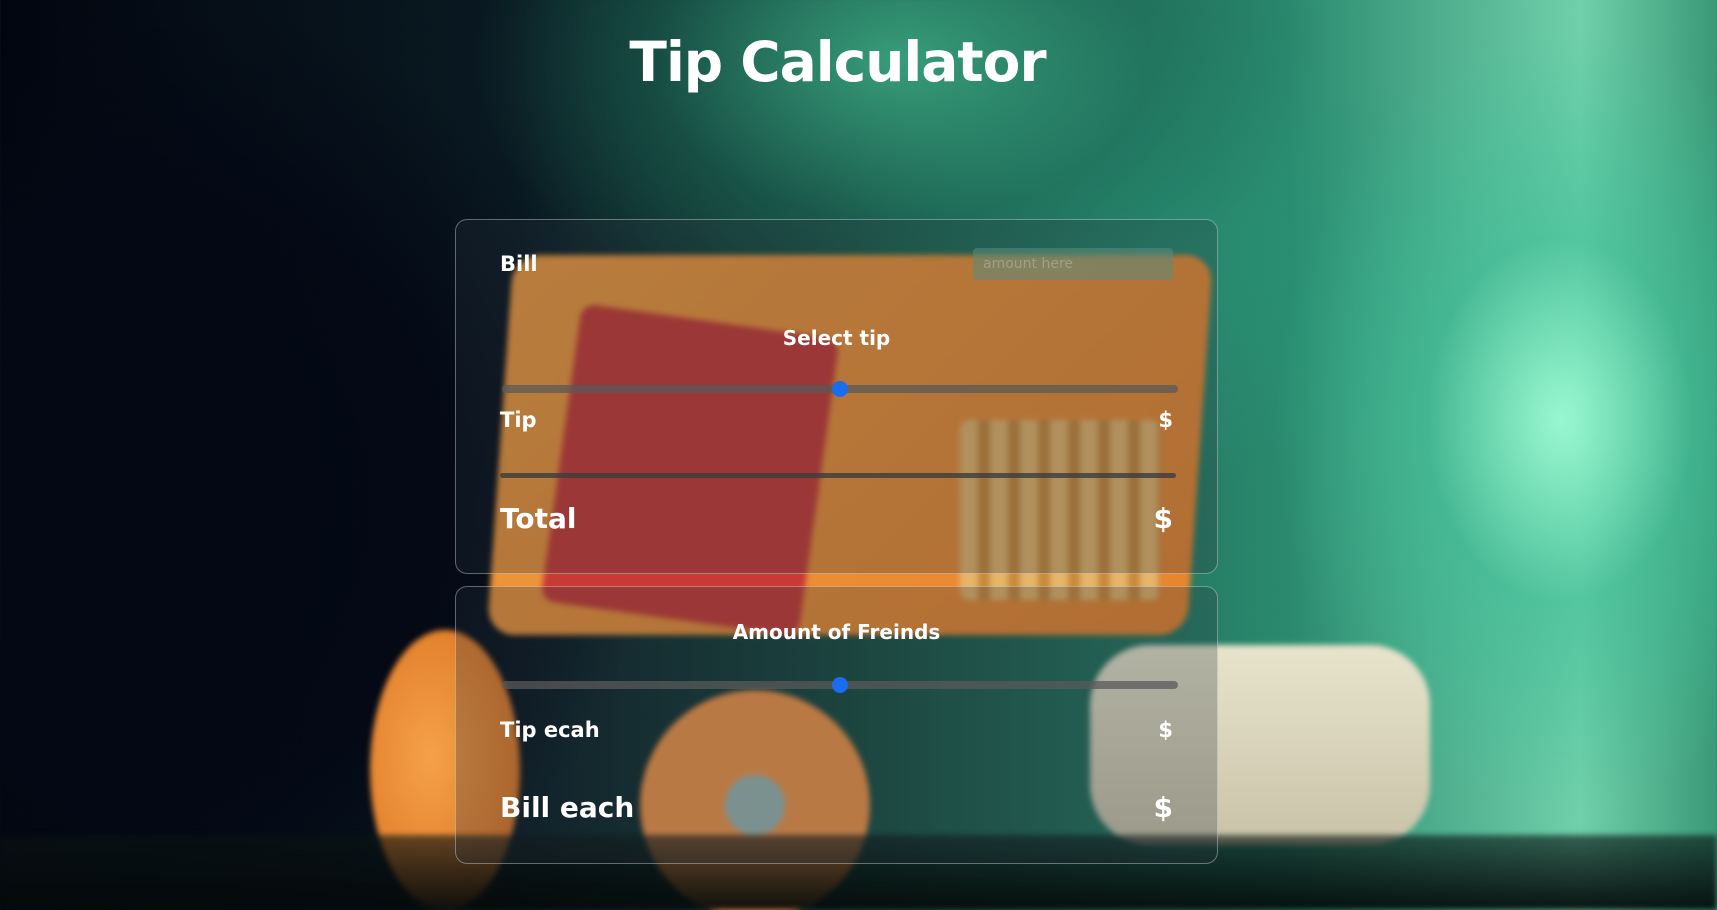 Image resolution: width=1717 pixels, height=910 pixels. Describe the element at coordinates (836, 420) in the screenshot. I see `tip-row: Tip $` at that location.